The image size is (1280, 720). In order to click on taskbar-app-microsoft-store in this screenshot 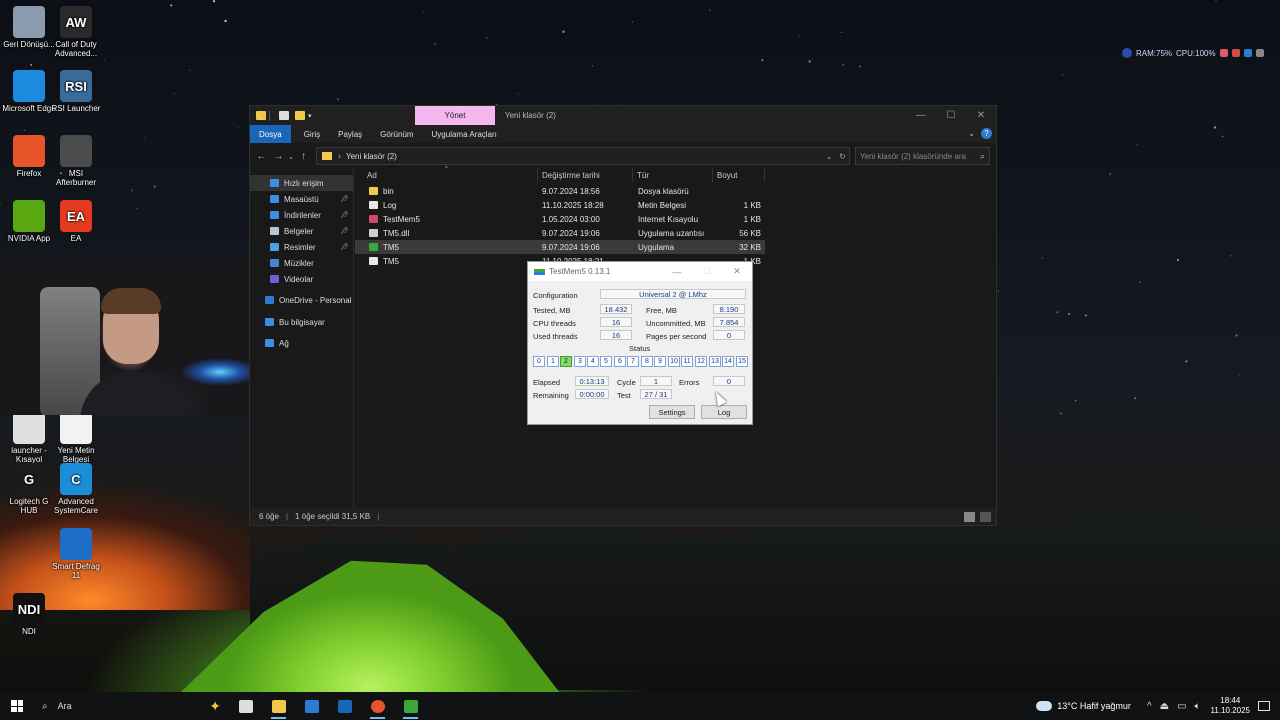, I will do `click(311, 706)`.